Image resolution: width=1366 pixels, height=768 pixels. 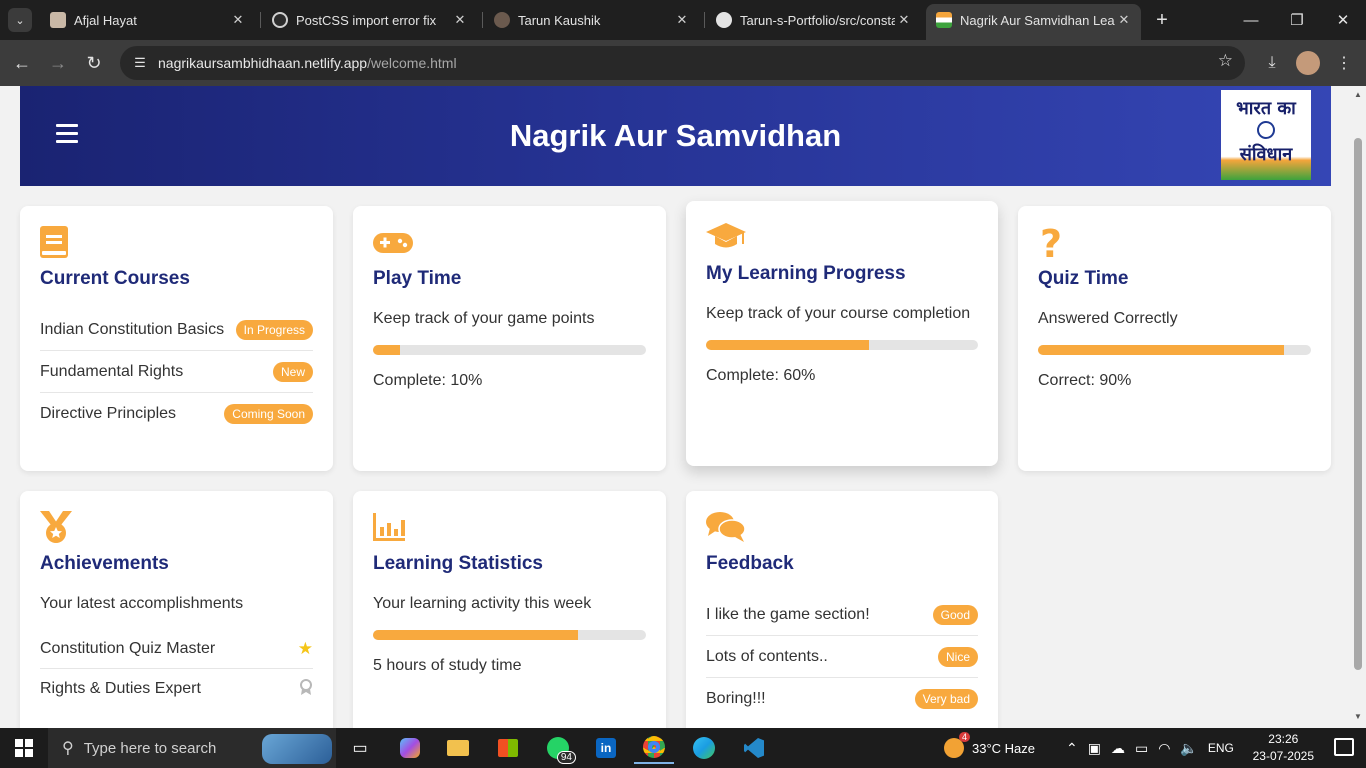 What do you see at coordinates (447, 665) in the screenshot?
I see `study-time-text: 5 hours of study time` at bounding box center [447, 665].